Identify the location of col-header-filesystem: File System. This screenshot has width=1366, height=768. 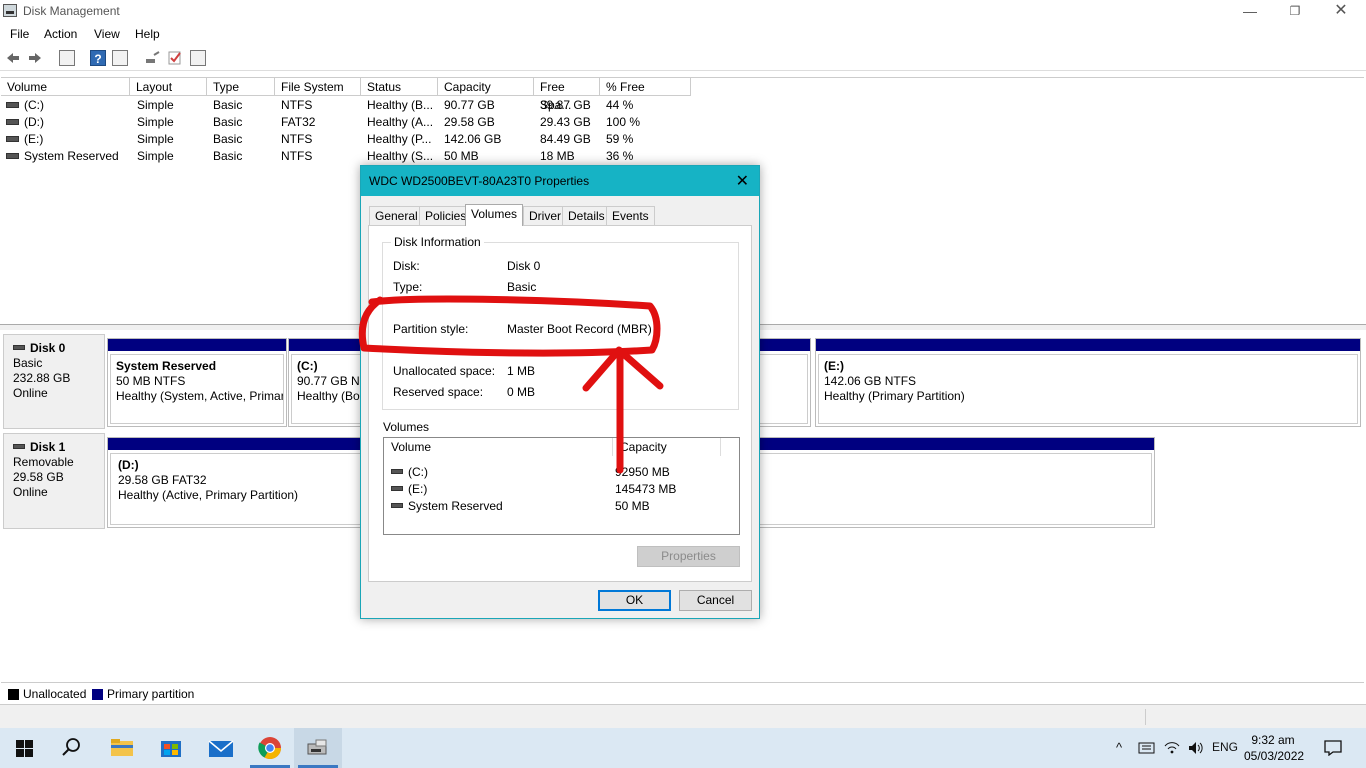
(318, 87).